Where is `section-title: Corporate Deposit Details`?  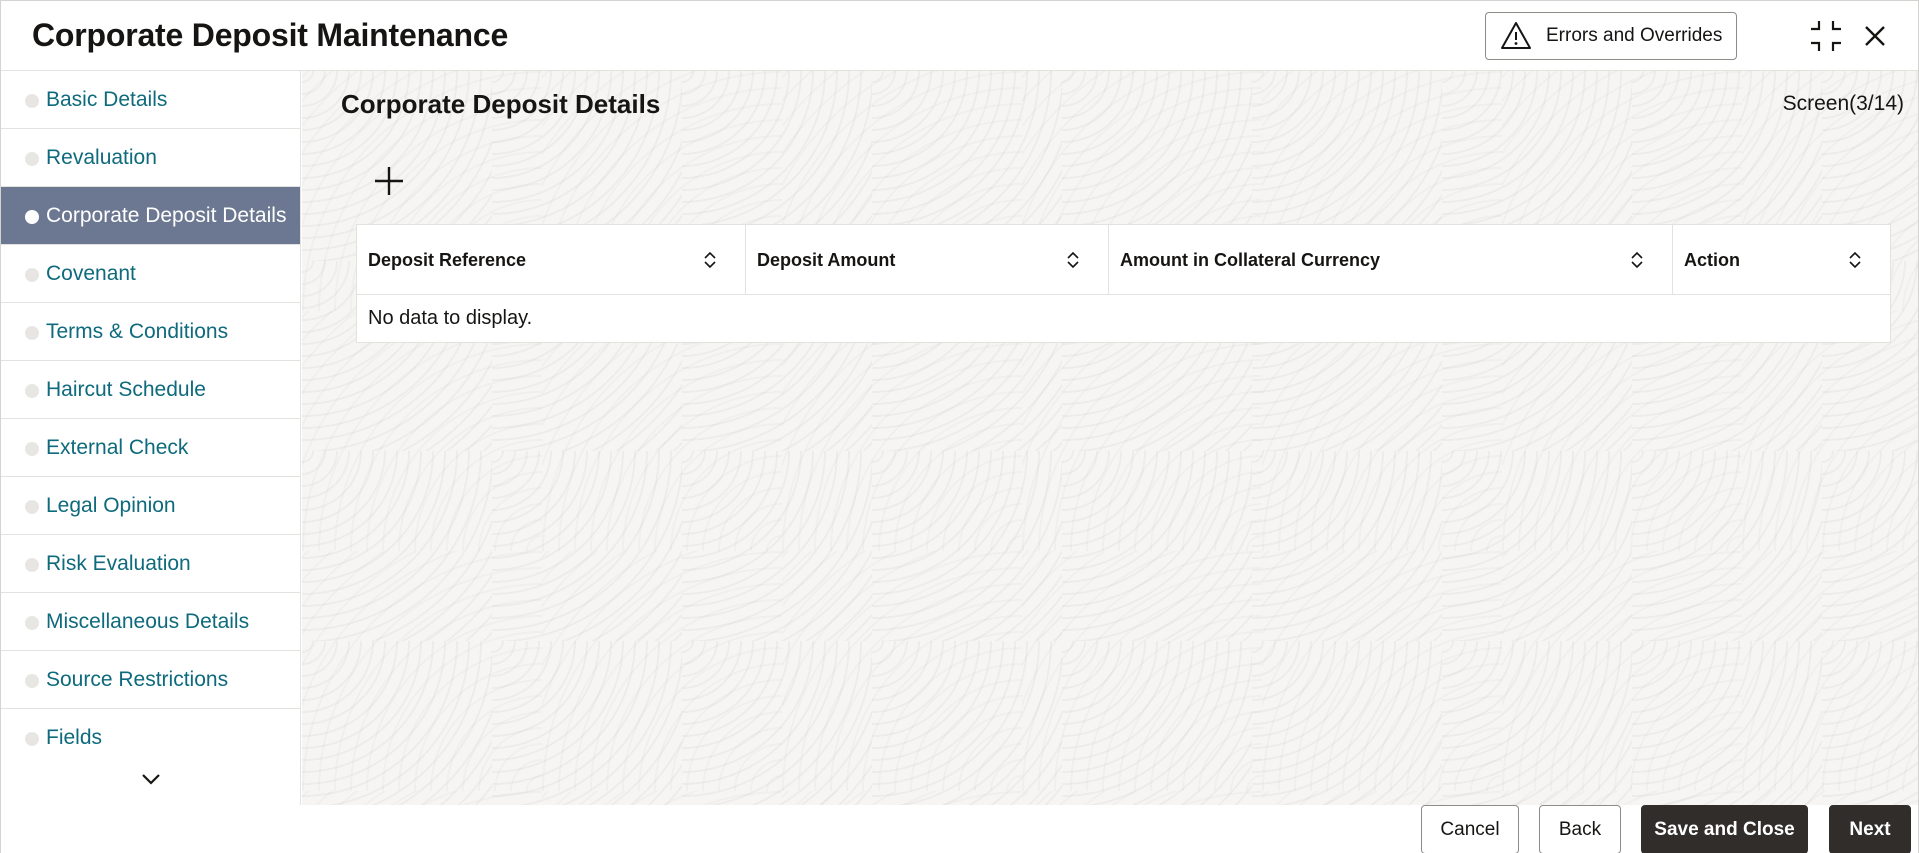 section-title: Corporate Deposit Details is located at coordinates (501, 104).